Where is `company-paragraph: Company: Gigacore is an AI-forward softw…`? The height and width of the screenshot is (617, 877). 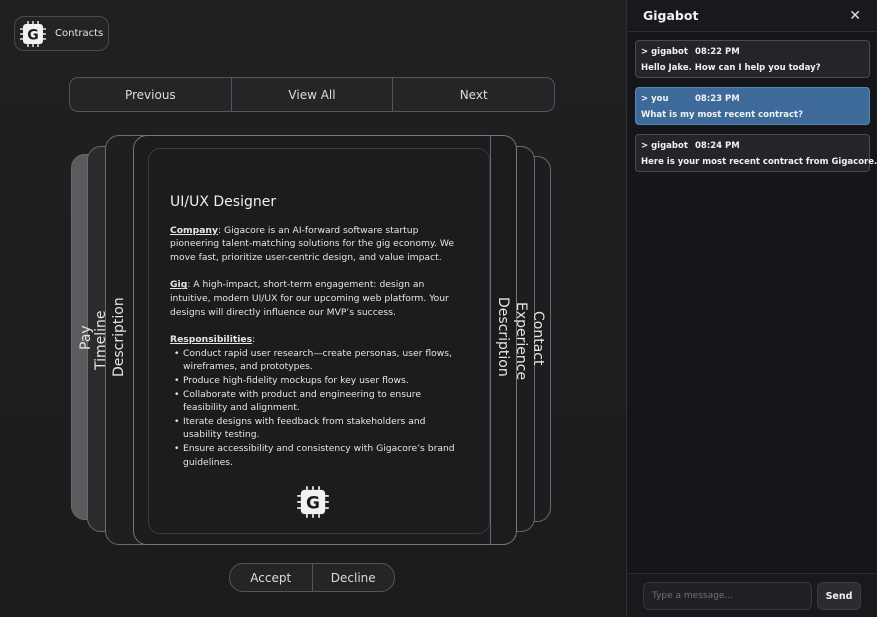 company-paragraph: Company: Gigacore is an AI-forward softw… is located at coordinates (315, 244).